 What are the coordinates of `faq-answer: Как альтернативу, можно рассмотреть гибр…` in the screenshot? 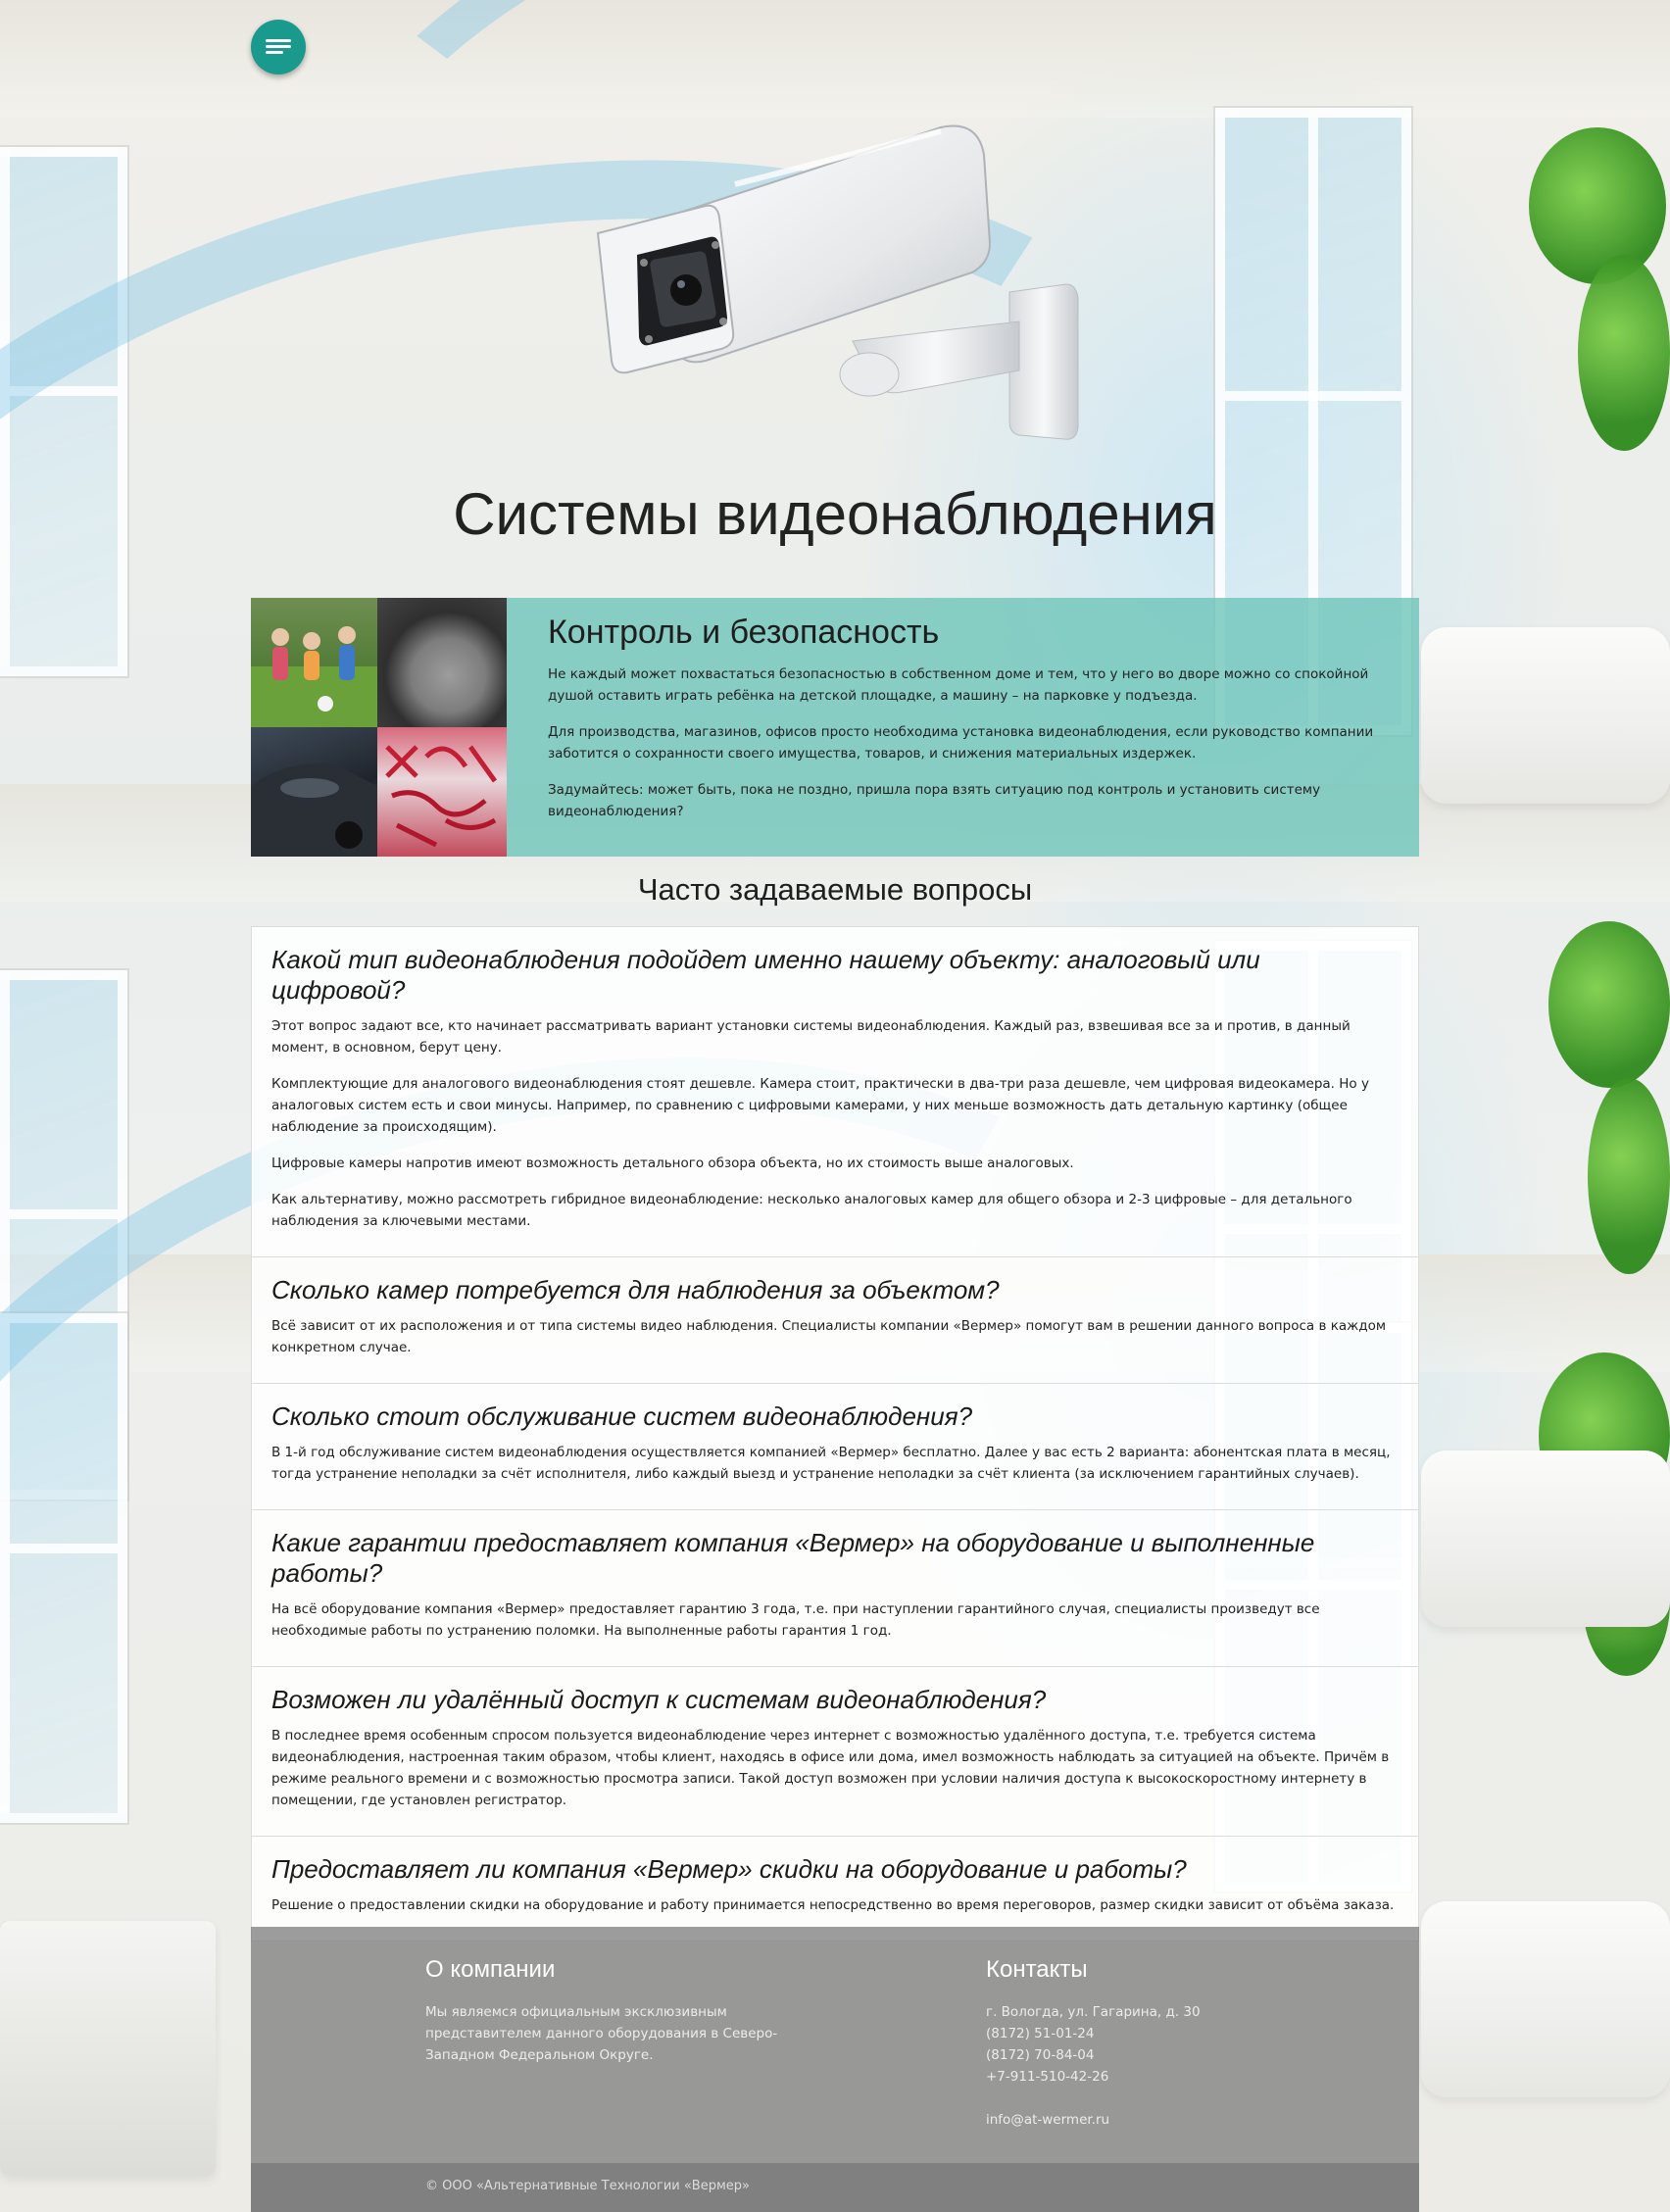 It's located at (811, 1210).